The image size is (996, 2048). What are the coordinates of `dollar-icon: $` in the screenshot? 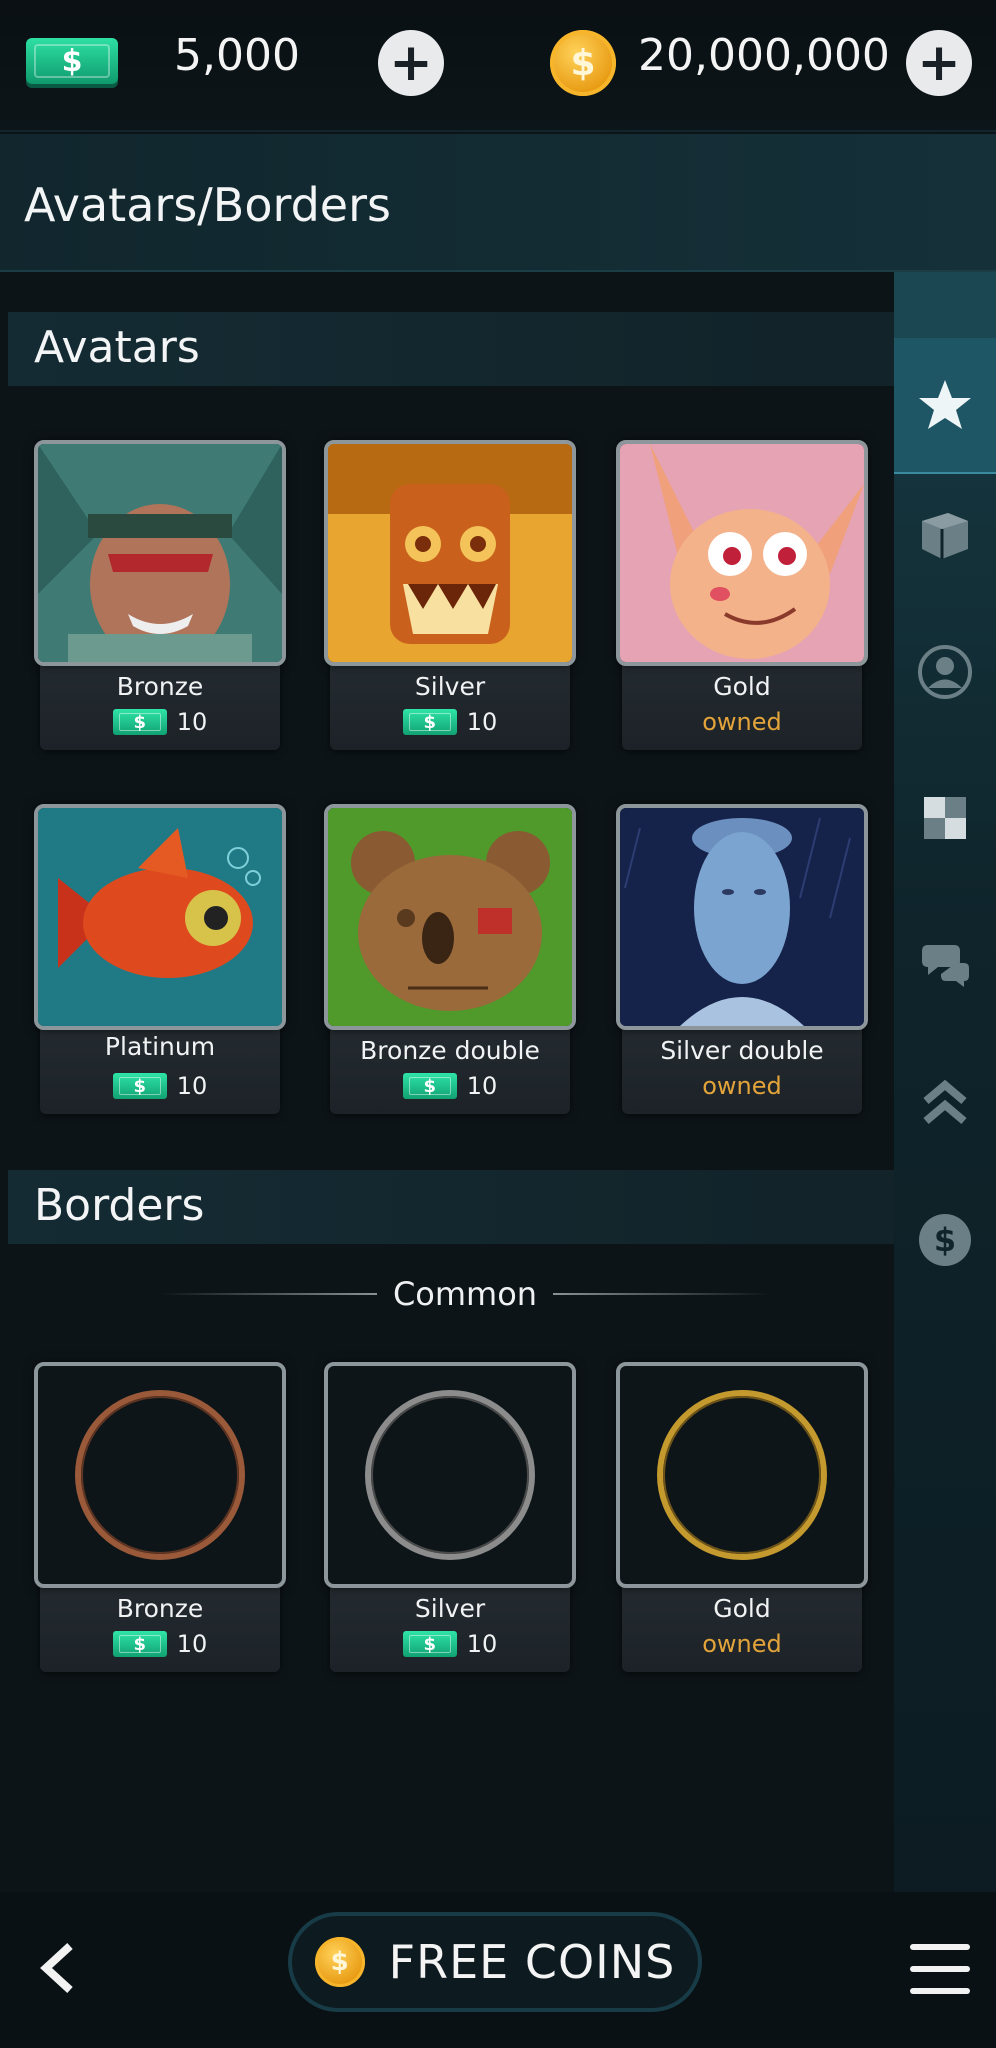 It's located at (945, 1240).